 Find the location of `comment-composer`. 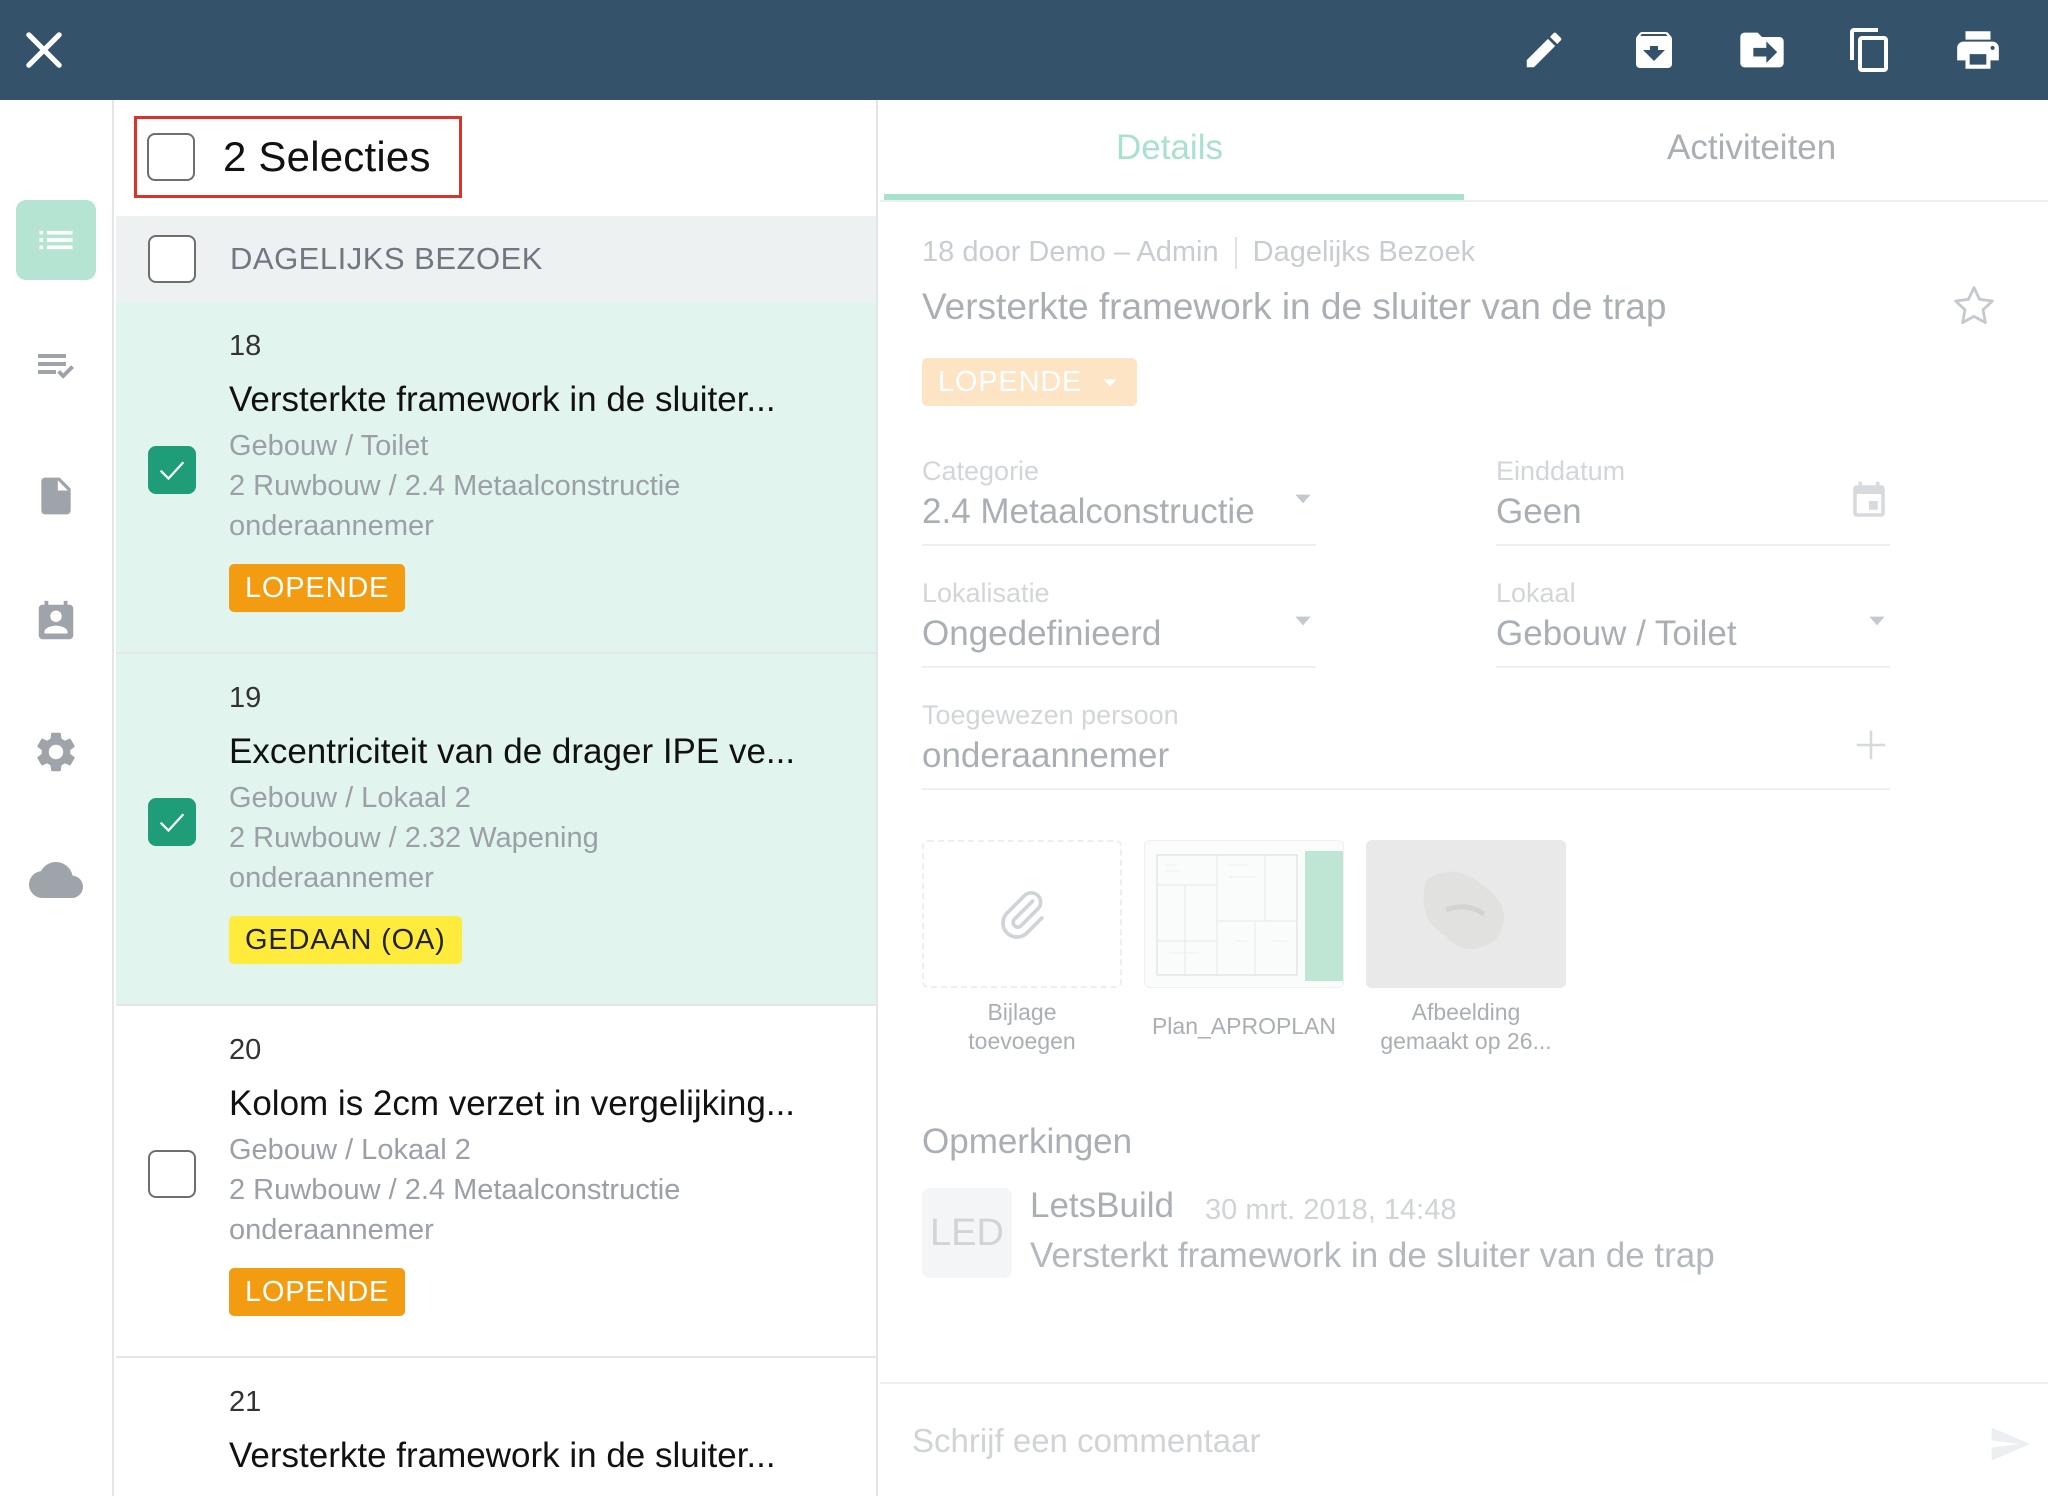

comment-composer is located at coordinates (1464, 1439).